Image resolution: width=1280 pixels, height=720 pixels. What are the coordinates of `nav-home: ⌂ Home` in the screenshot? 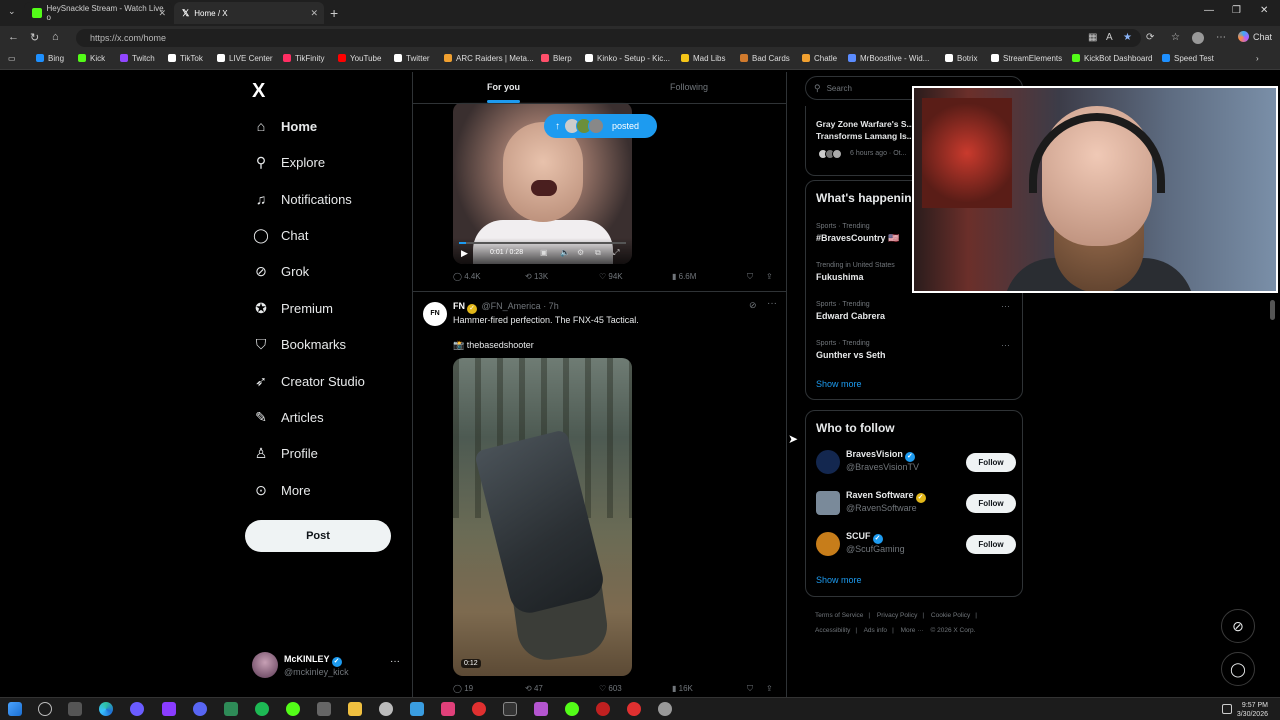 It's located at (284, 126).